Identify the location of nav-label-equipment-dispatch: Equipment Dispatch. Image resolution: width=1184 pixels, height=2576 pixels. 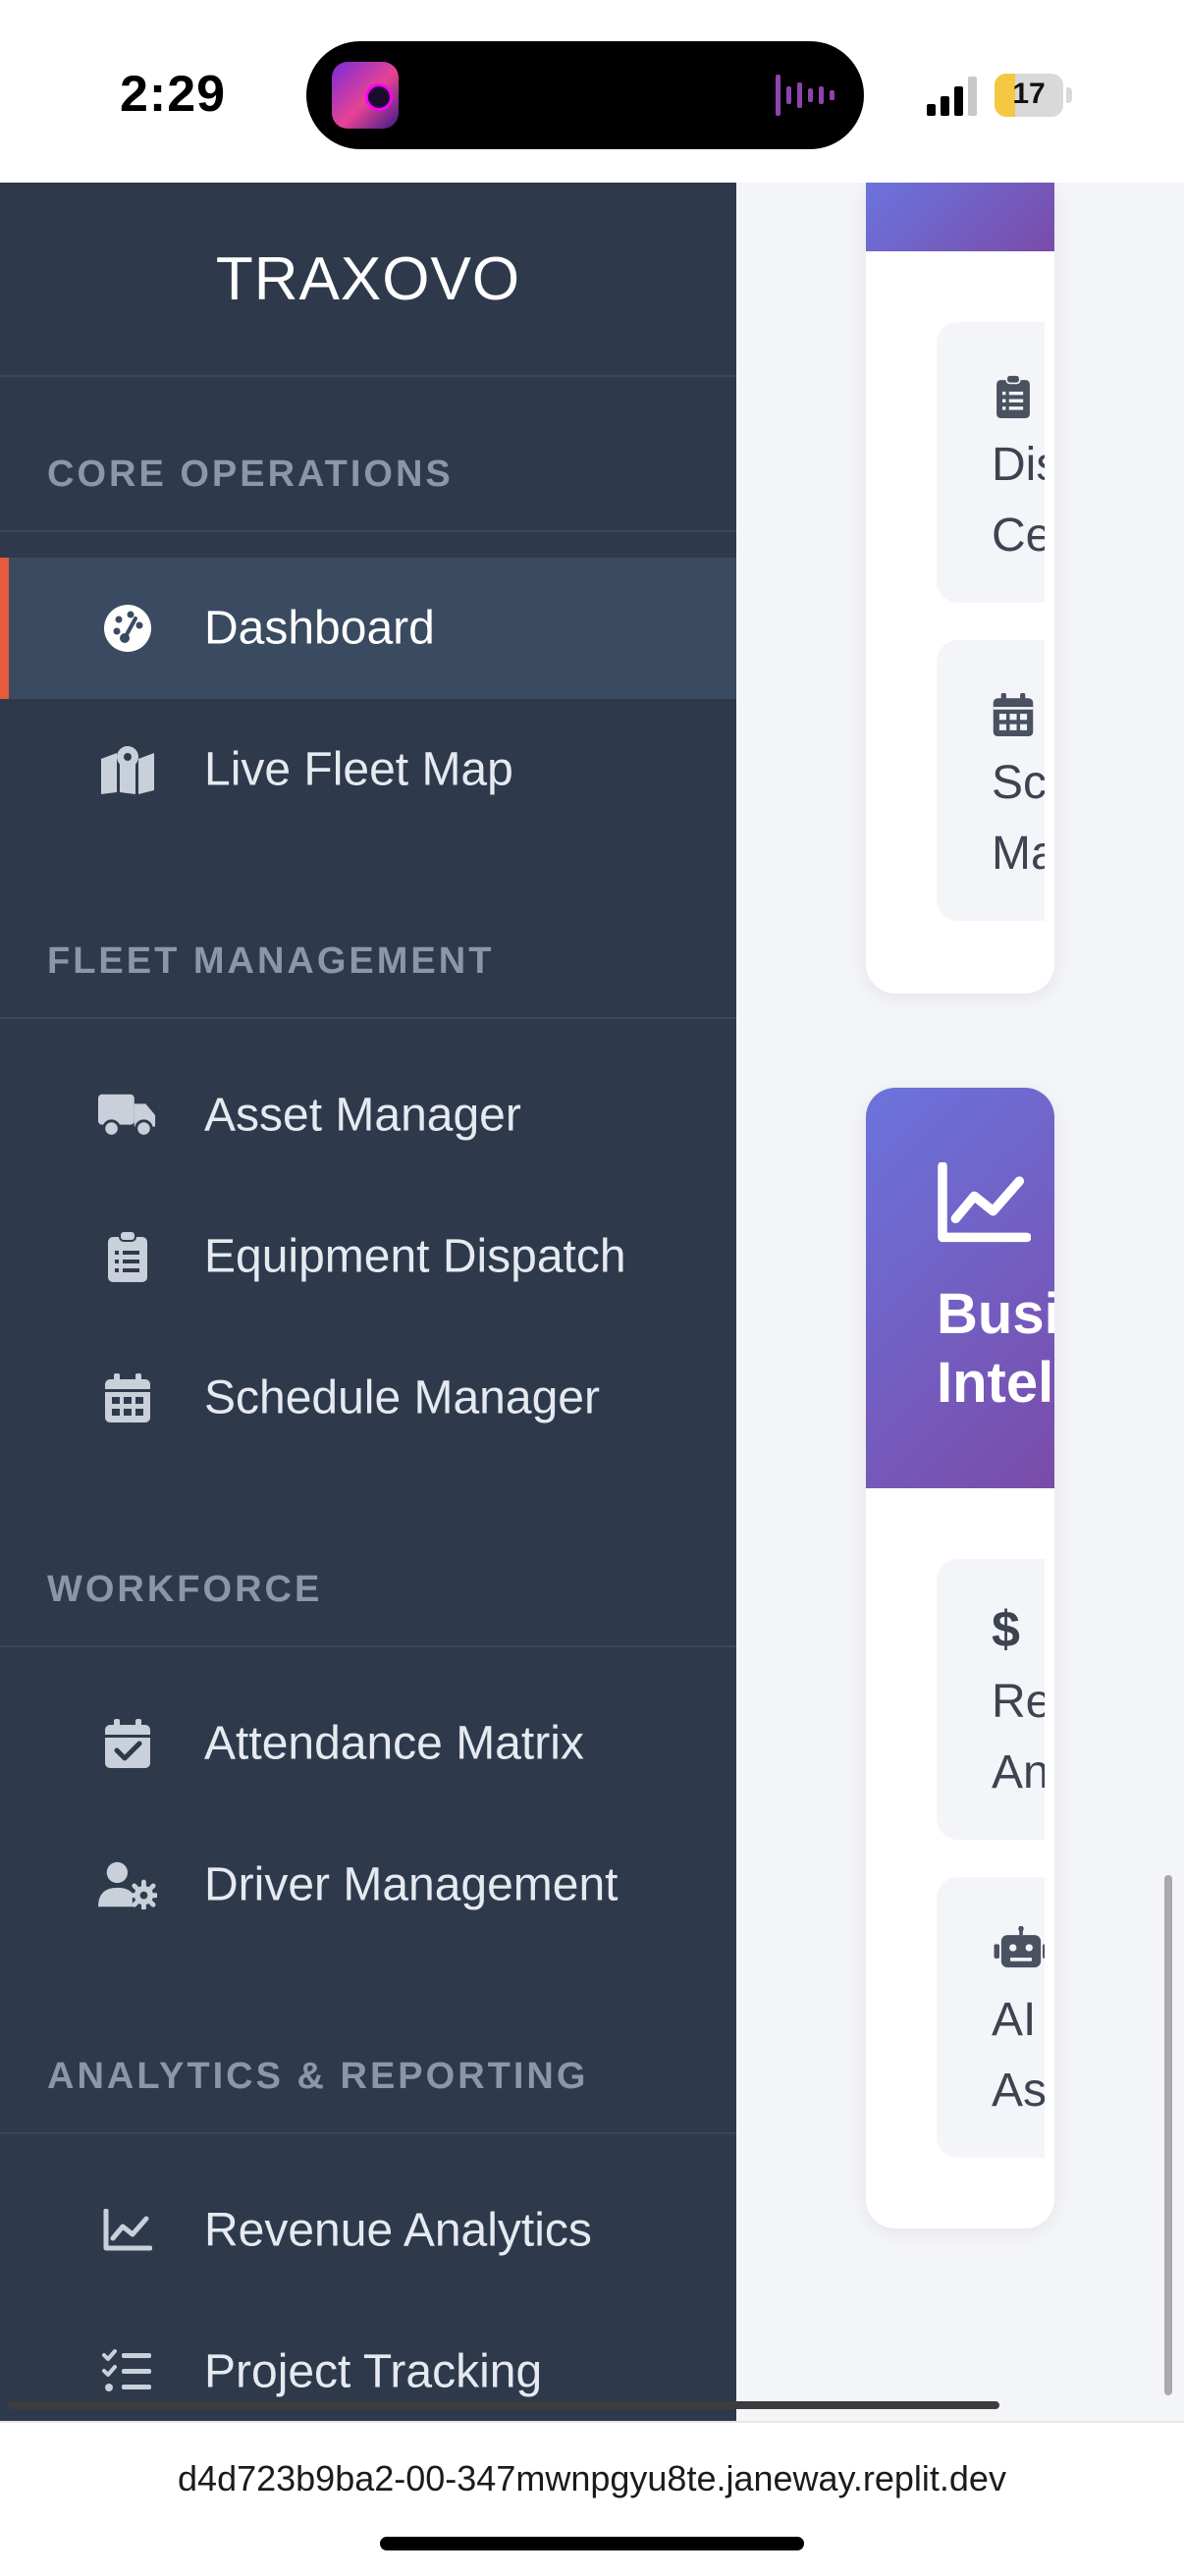
(415, 1256).